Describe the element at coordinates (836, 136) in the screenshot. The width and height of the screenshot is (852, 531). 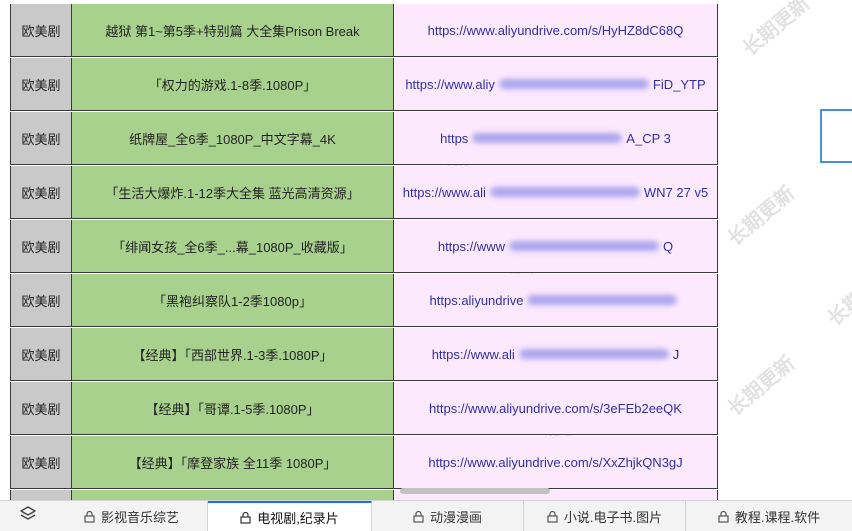
I see `cell-selection-outline` at that location.